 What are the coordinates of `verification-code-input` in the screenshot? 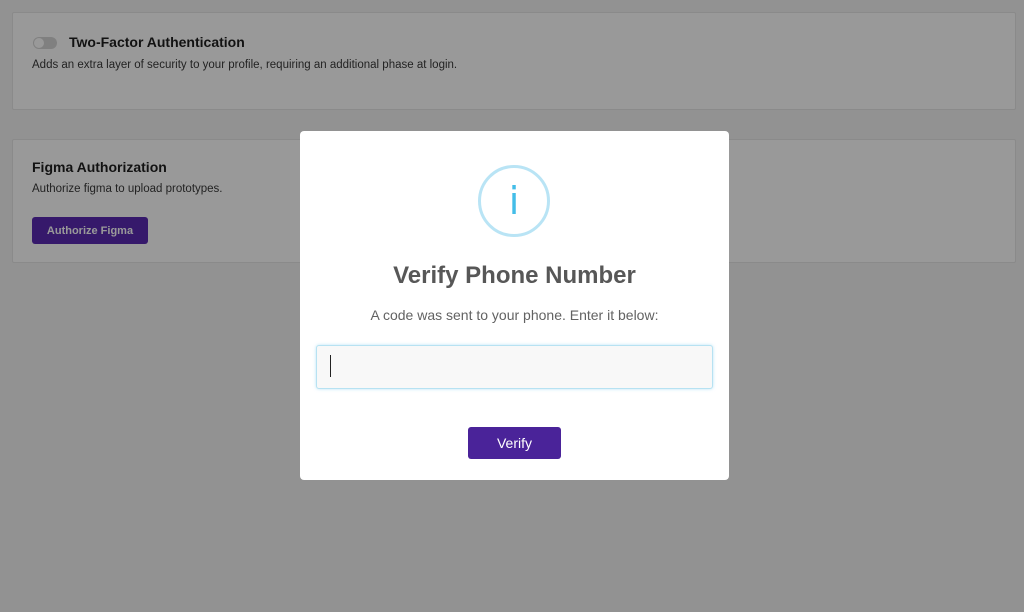 It's located at (514, 367).